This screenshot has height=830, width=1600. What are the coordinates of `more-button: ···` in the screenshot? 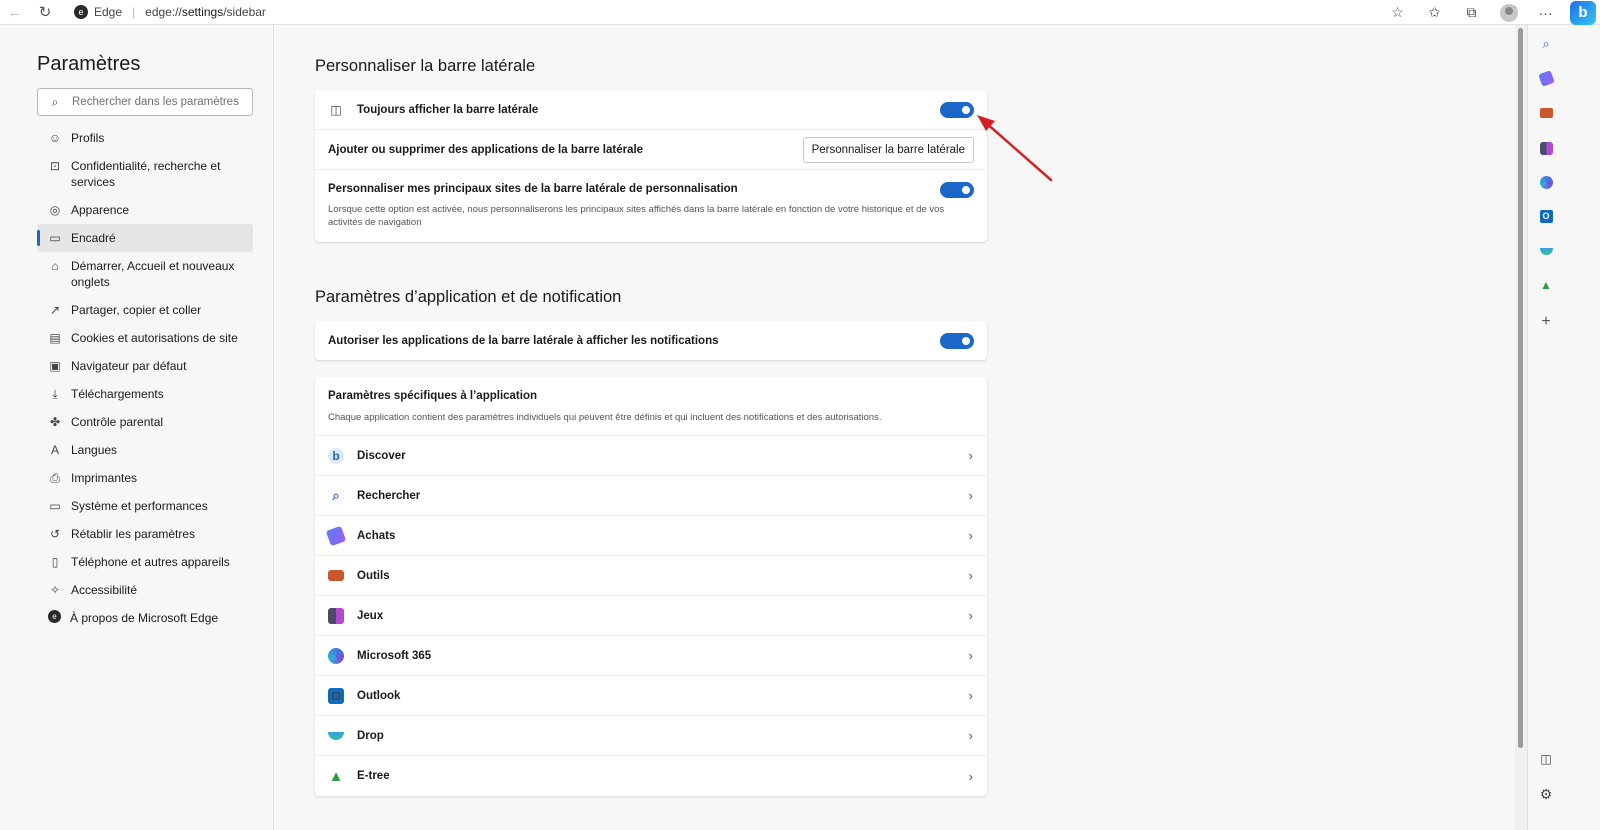 It's located at (1545, 12).